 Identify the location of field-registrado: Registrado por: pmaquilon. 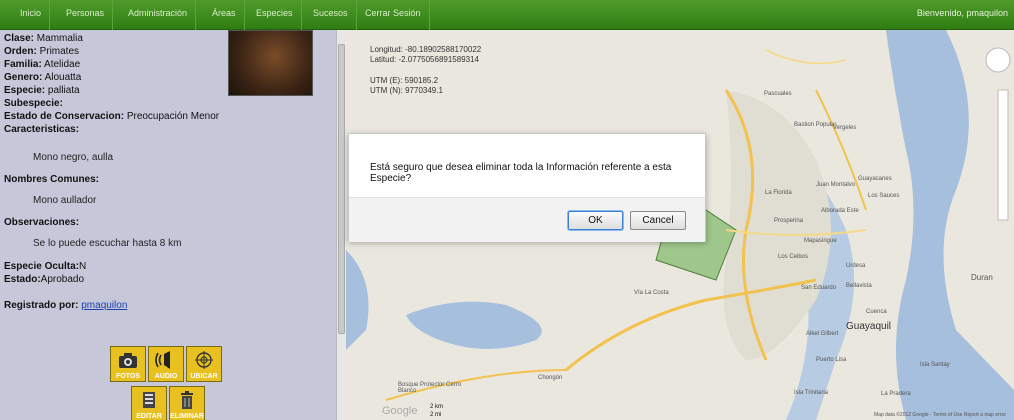
(66, 305).